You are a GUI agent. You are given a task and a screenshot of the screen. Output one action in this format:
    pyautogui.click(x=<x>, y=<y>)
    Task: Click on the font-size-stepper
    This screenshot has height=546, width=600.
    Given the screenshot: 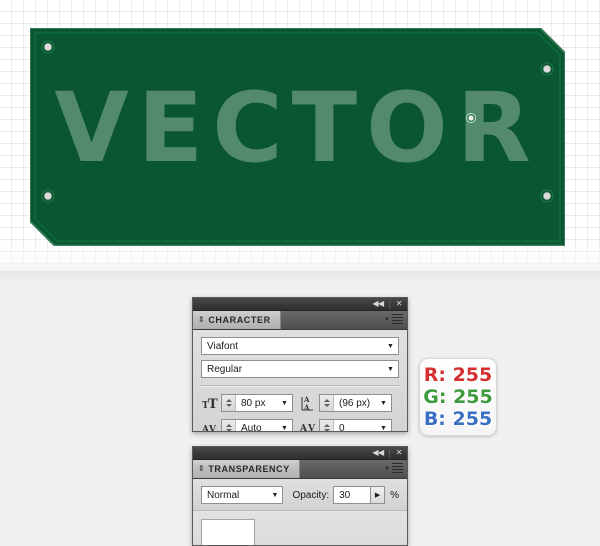 What is the action you would take?
    pyautogui.click(x=229, y=403)
    